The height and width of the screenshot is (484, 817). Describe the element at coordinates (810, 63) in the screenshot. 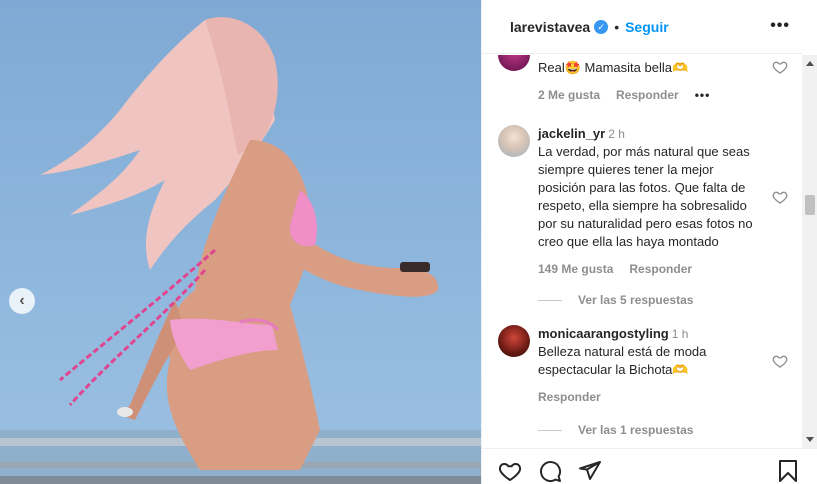

I see `scroll-up-icon` at that location.